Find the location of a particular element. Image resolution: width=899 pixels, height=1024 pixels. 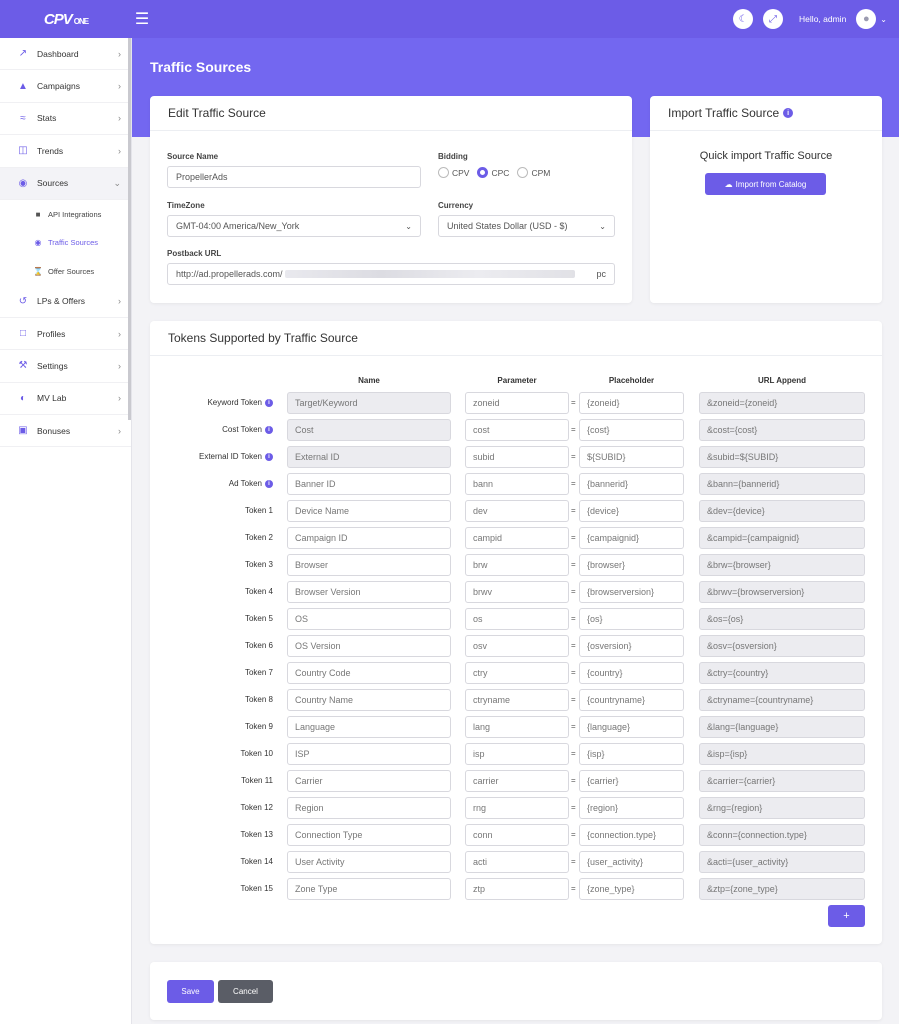

token-row-label: Keyword Token i is located at coordinates (211, 402).